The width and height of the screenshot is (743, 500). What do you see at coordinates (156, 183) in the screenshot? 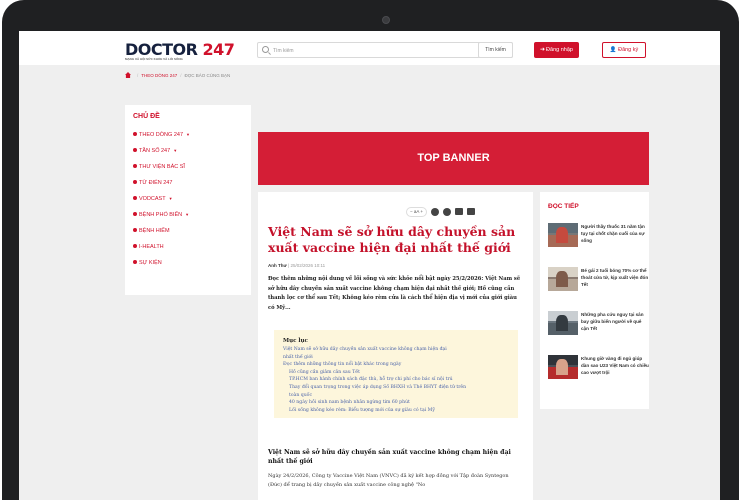
I see `sidebar-item-label: TỪ ĐIỂN 247` at bounding box center [156, 183].